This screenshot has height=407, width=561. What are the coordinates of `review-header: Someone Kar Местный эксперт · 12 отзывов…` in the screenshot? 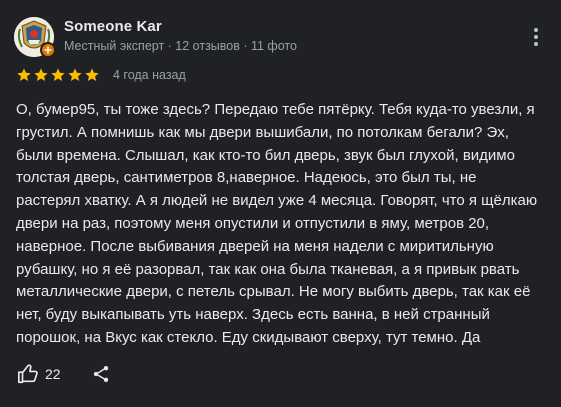 It's located at (280, 38).